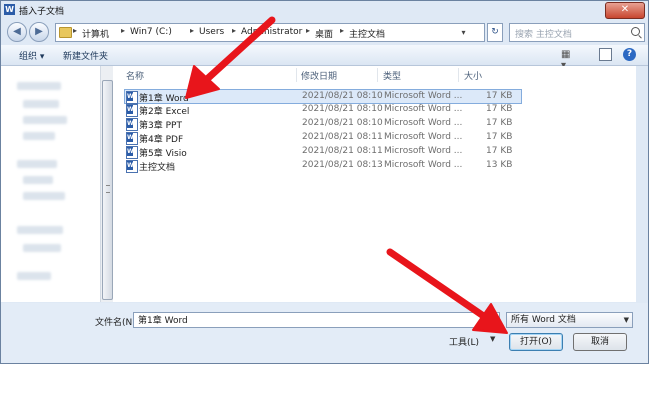 The width and height of the screenshot is (649, 402). What do you see at coordinates (319, 75) in the screenshot?
I see `column-header-modified: 修改日期` at bounding box center [319, 75].